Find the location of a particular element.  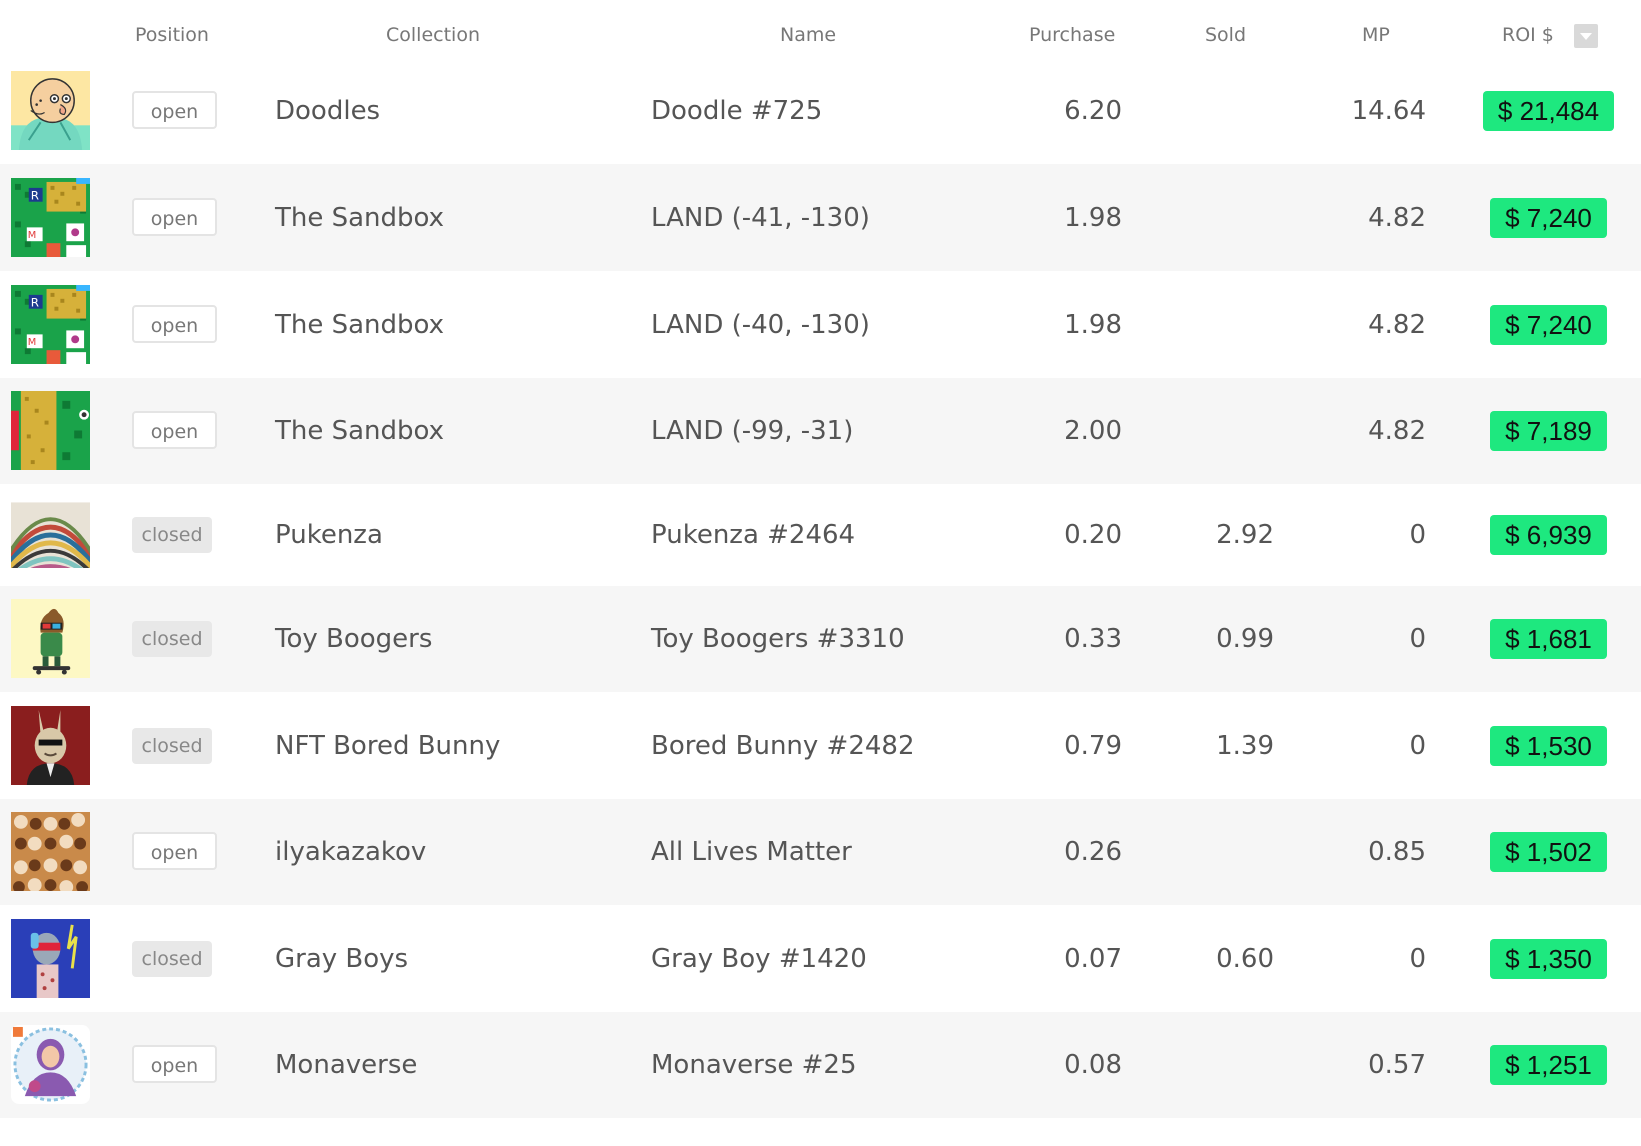

nft-name: LAND (-99, -31) is located at coordinates (752, 431).